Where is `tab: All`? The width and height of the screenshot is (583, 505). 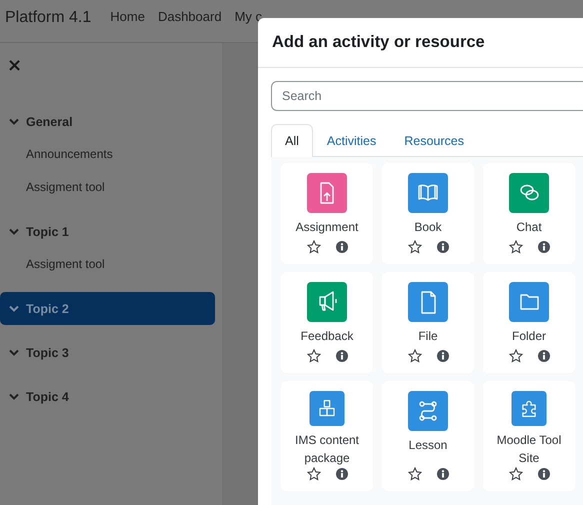 tab: All is located at coordinates (292, 140).